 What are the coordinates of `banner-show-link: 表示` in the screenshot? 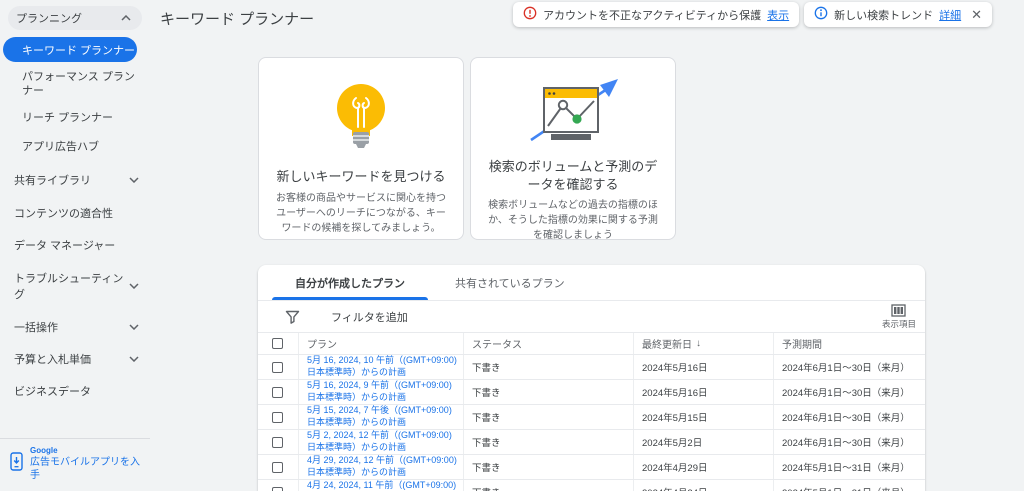 It's located at (778, 15).